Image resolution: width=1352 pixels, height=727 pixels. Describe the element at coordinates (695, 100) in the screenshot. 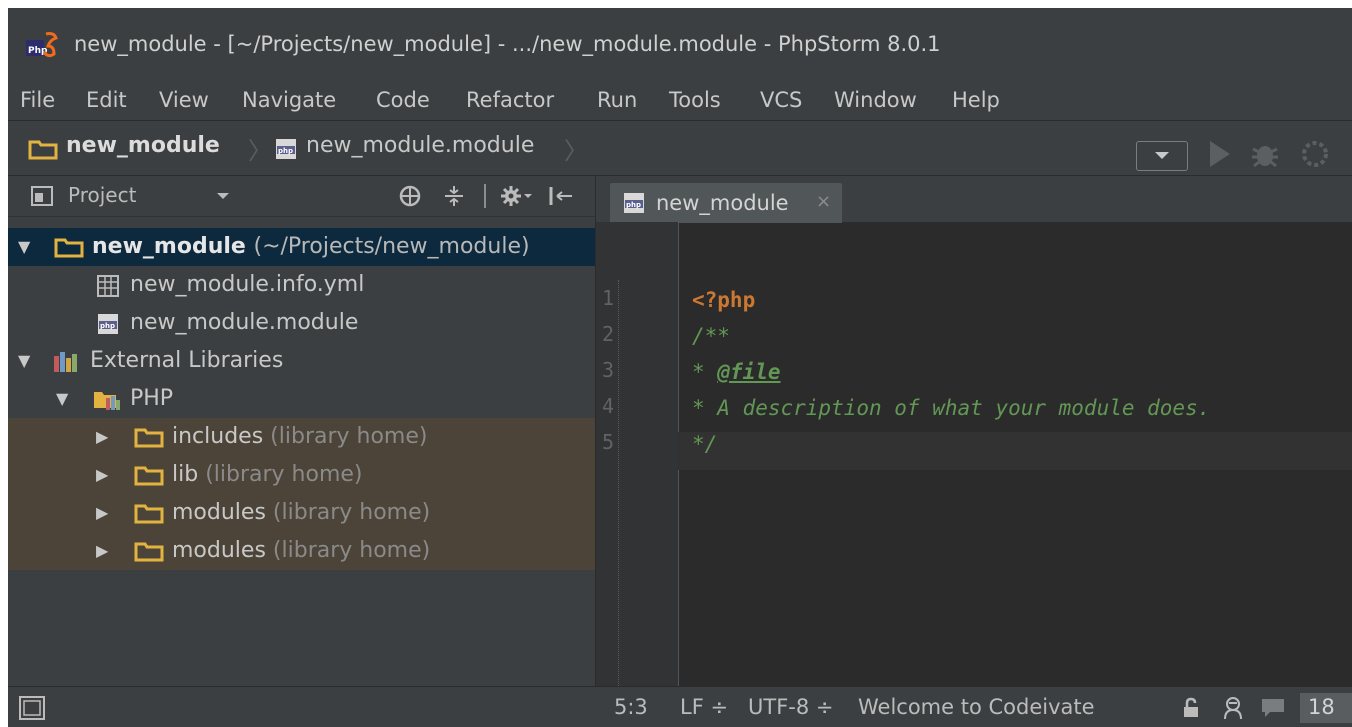

I see `menu-tools: Tools` at that location.